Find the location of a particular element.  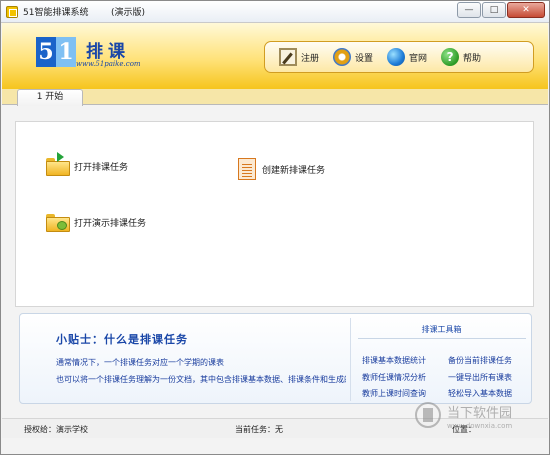

folder-open-icon is located at coordinates (58, 164).